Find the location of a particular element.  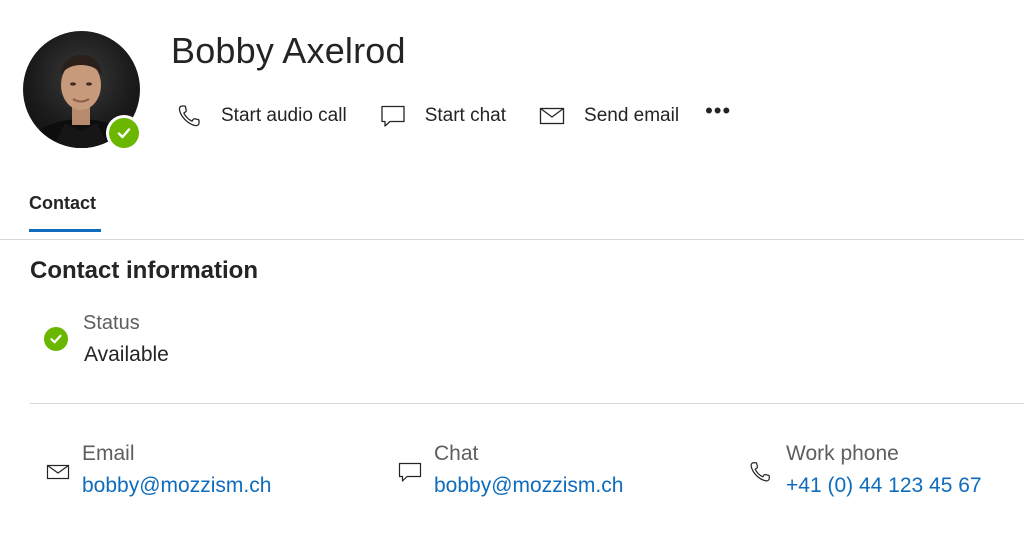

send-email-button: Send email is located at coordinates (608, 116).